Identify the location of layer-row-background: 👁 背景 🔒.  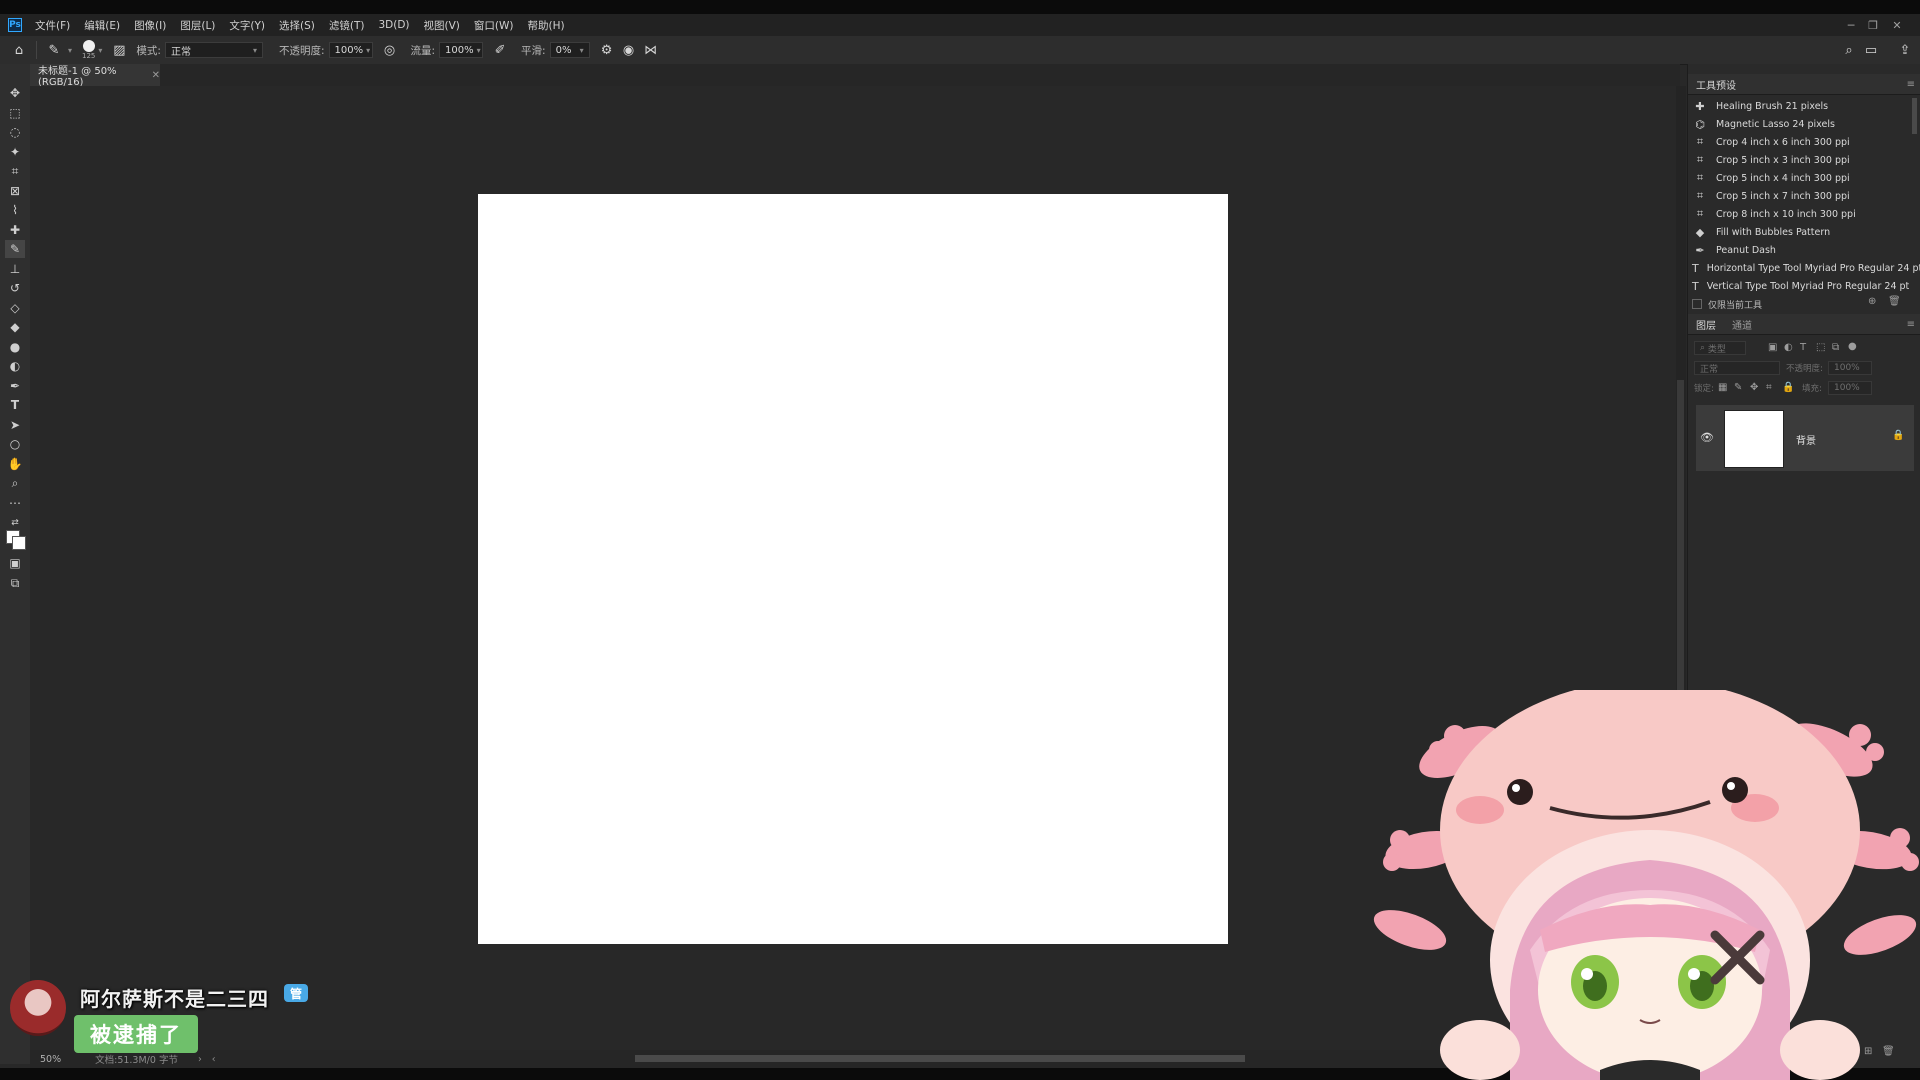
(1805, 438).